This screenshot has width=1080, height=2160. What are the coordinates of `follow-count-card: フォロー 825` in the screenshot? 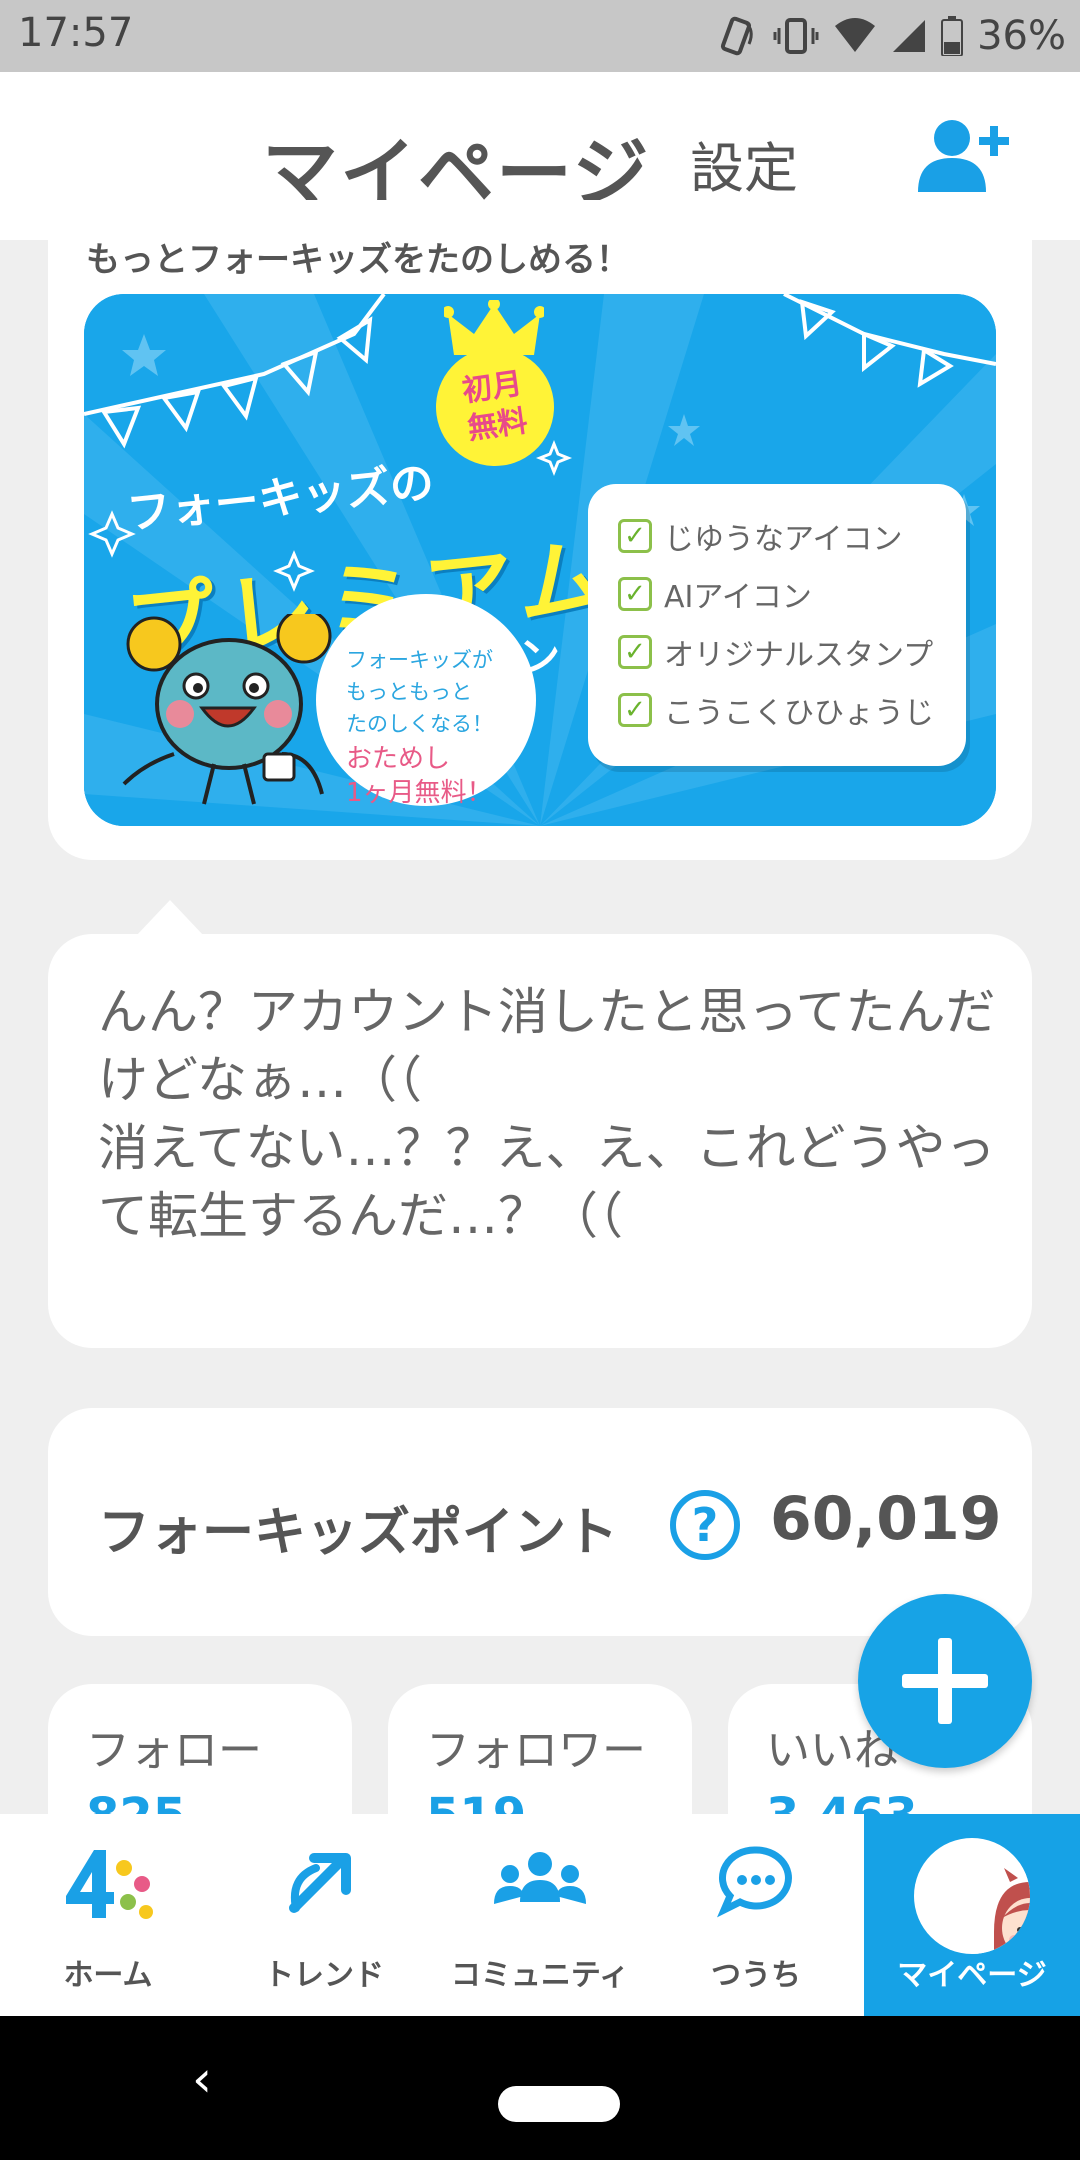 It's located at (200, 1749).